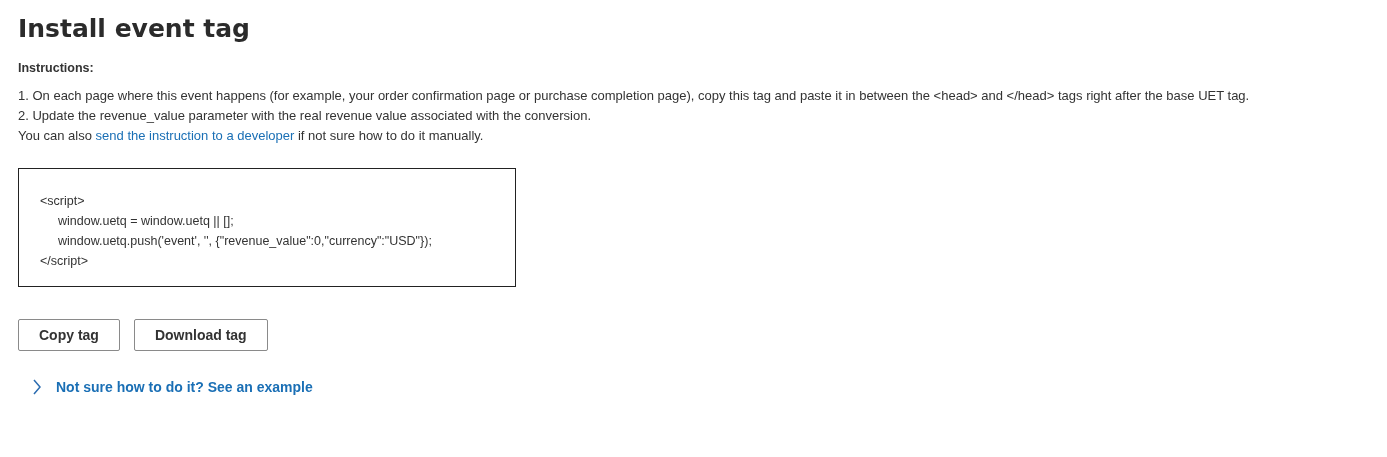 This screenshot has height=457, width=1387. What do you see at coordinates (245, 241) in the screenshot?
I see `code-line: window.uetq.push('event', '', {"revenue_value":0,"currency":"USD"});` at bounding box center [245, 241].